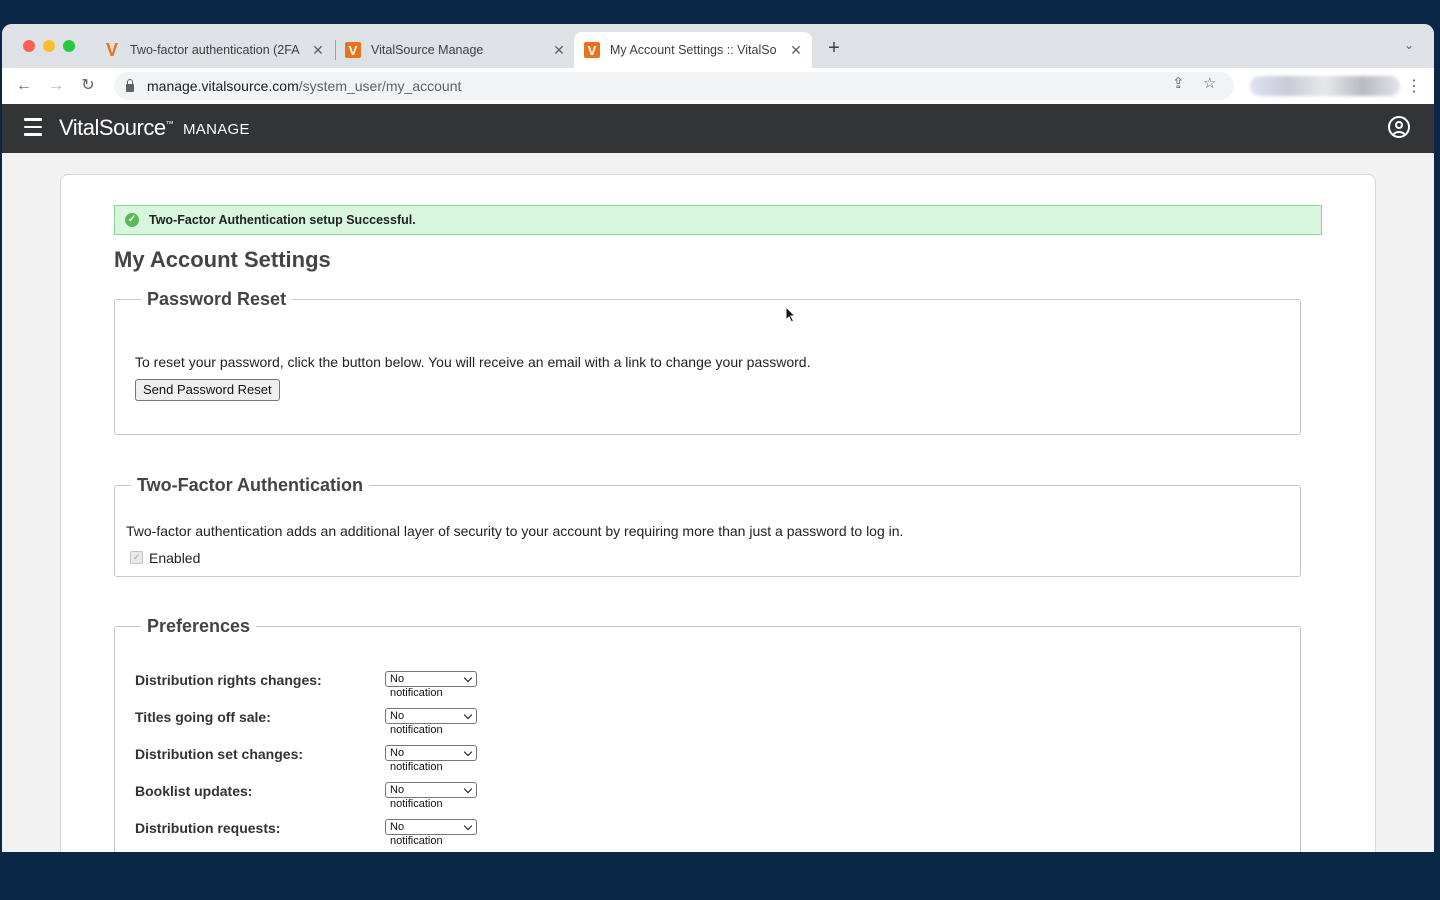  Describe the element at coordinates (1414, 86) in the screenshot. I see `browser-menu-kebab-icon: ⋮` at that location.